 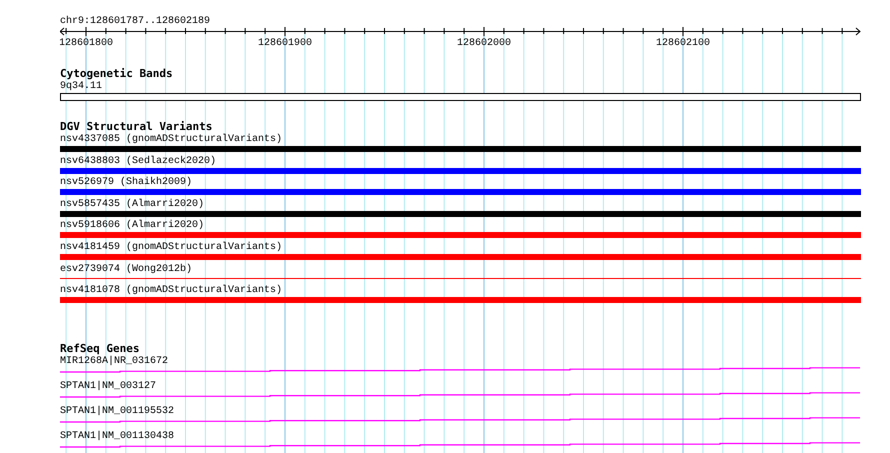 I want to click on track-title: DGV Structural Variants, so click(x=136, y=127).